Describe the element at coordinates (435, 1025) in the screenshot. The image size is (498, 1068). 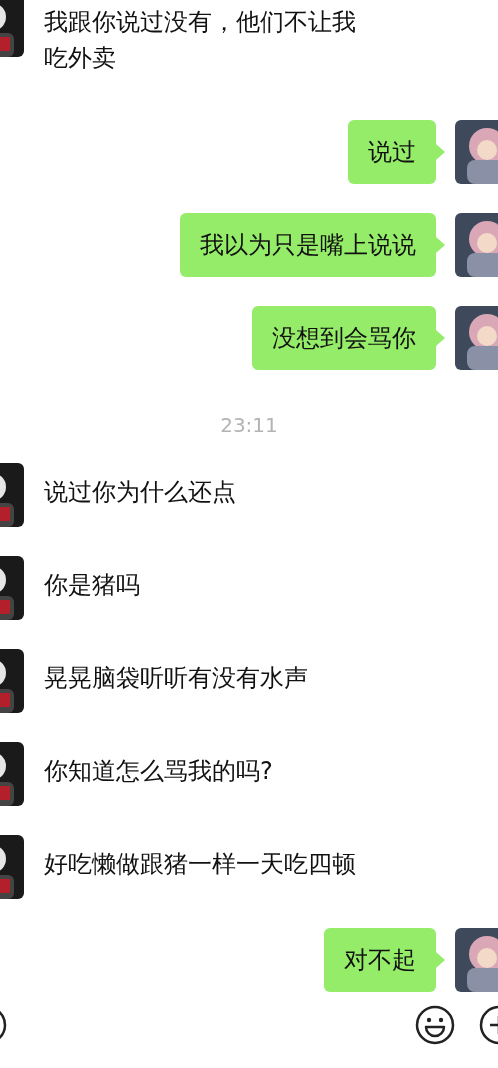
I see `emoji-icon` at that location.